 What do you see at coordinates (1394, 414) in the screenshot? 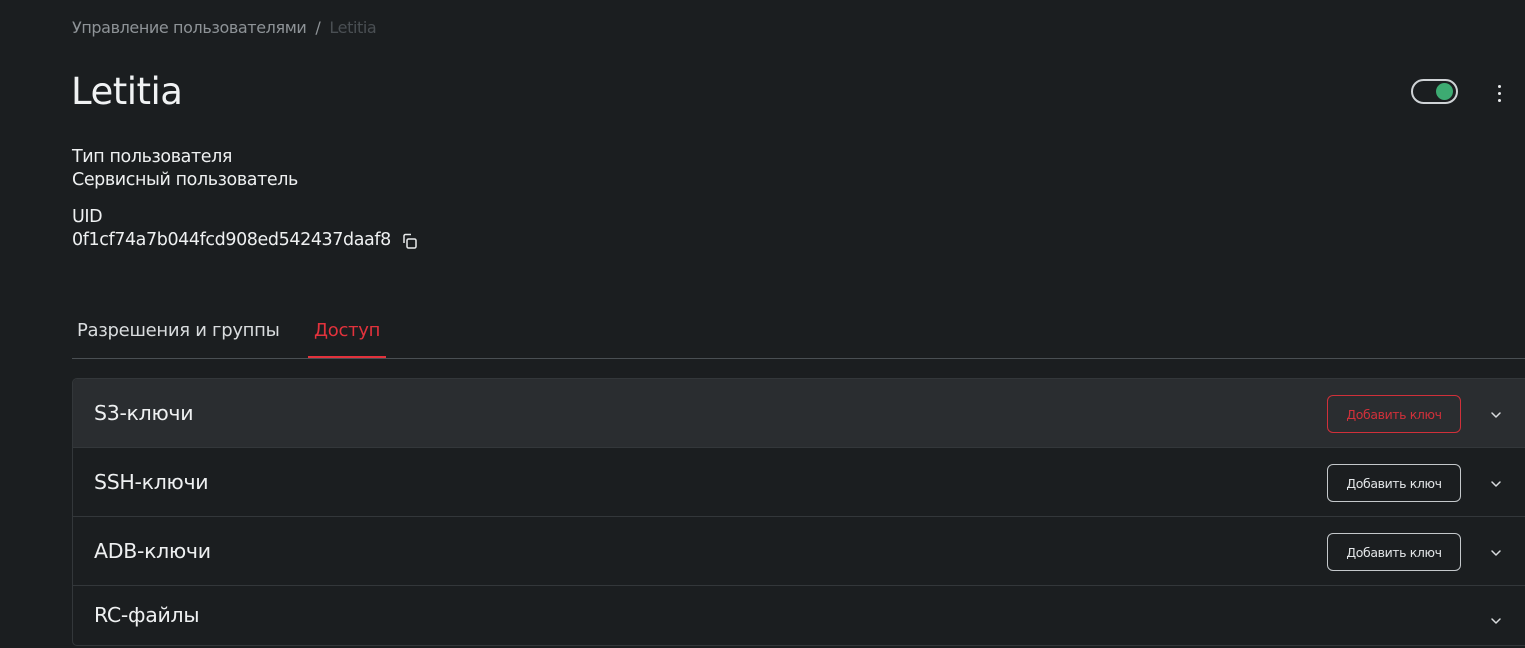
I see `add-s3-key-button: Добавить ключ` at bounding box center [1394, 414].